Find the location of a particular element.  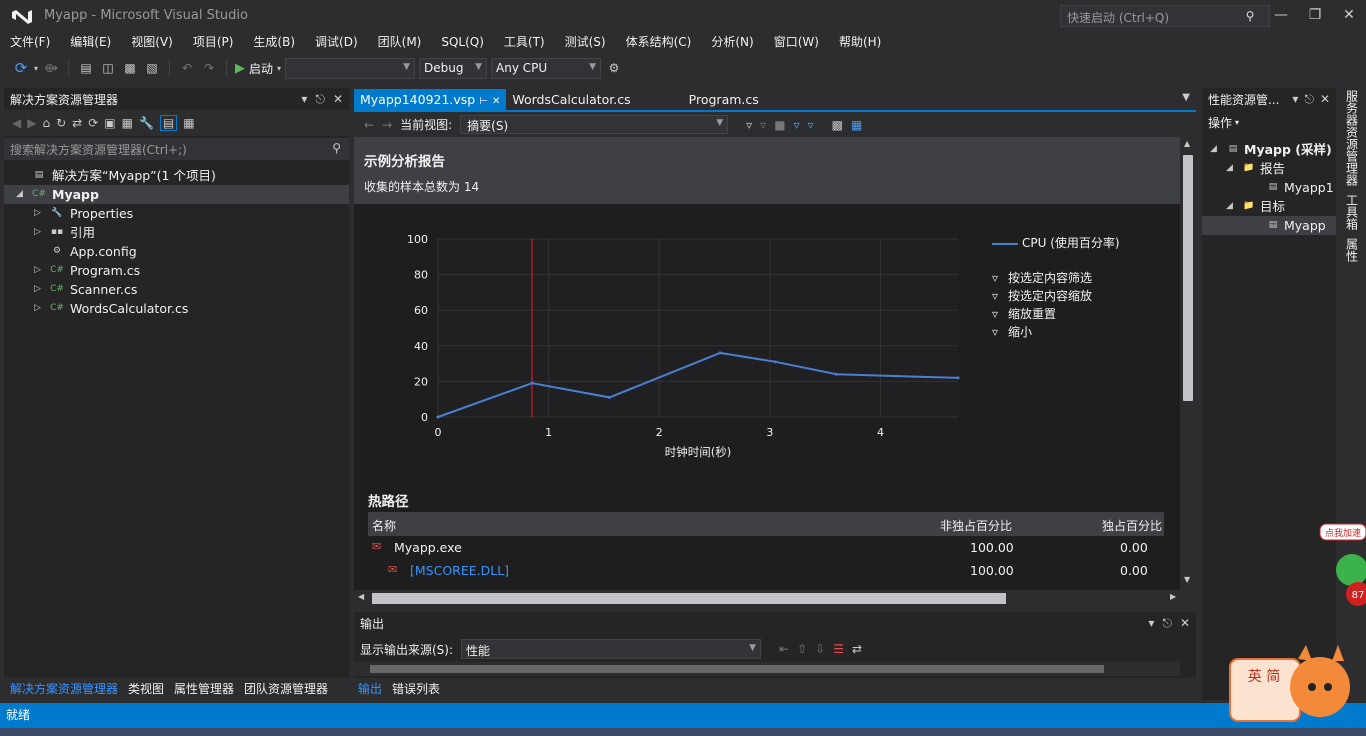

back-icon: ◀ is located at coordinates (16, 123).